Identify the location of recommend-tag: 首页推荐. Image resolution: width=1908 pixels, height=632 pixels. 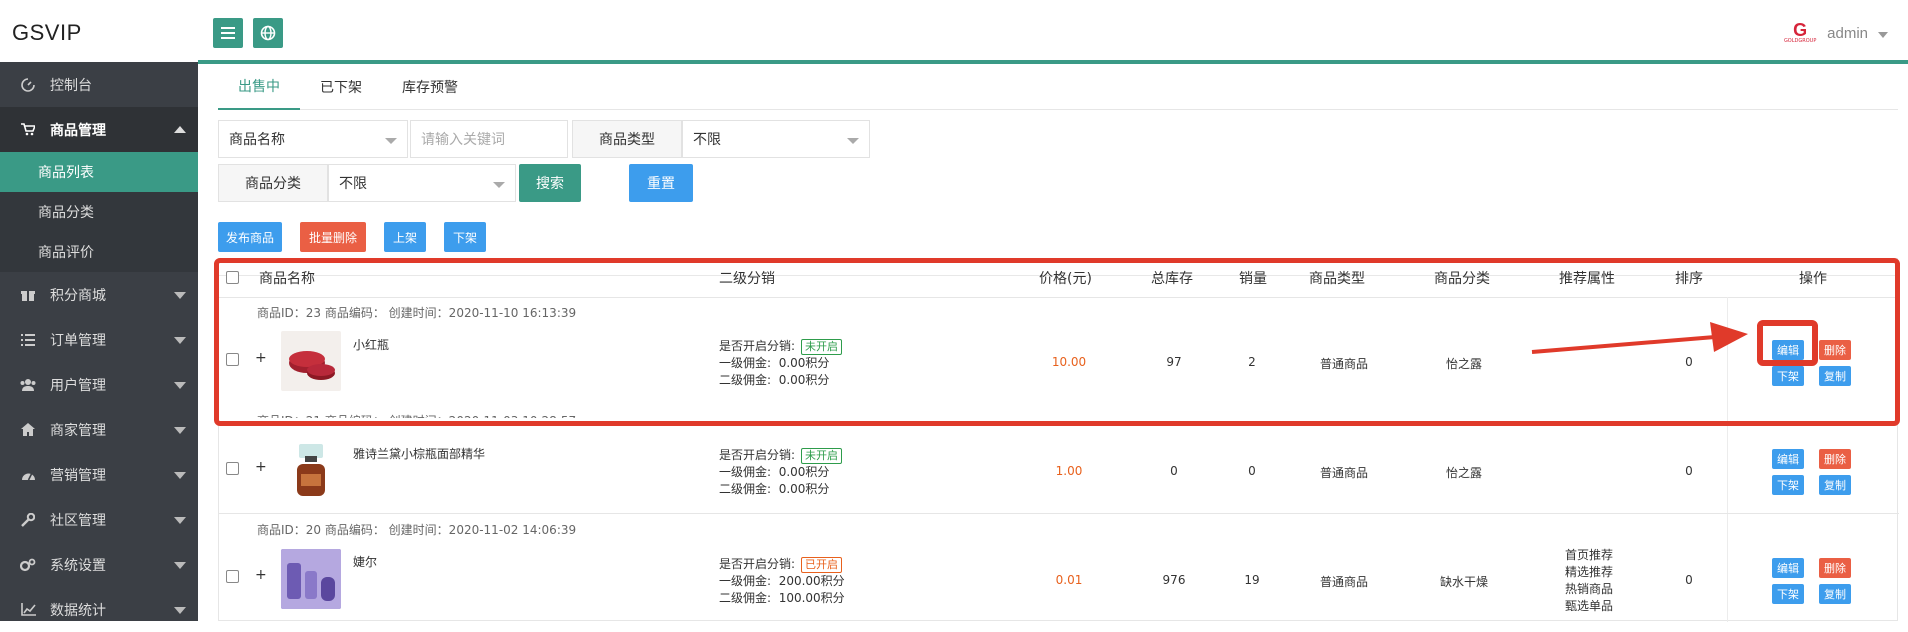
(1589, 555).